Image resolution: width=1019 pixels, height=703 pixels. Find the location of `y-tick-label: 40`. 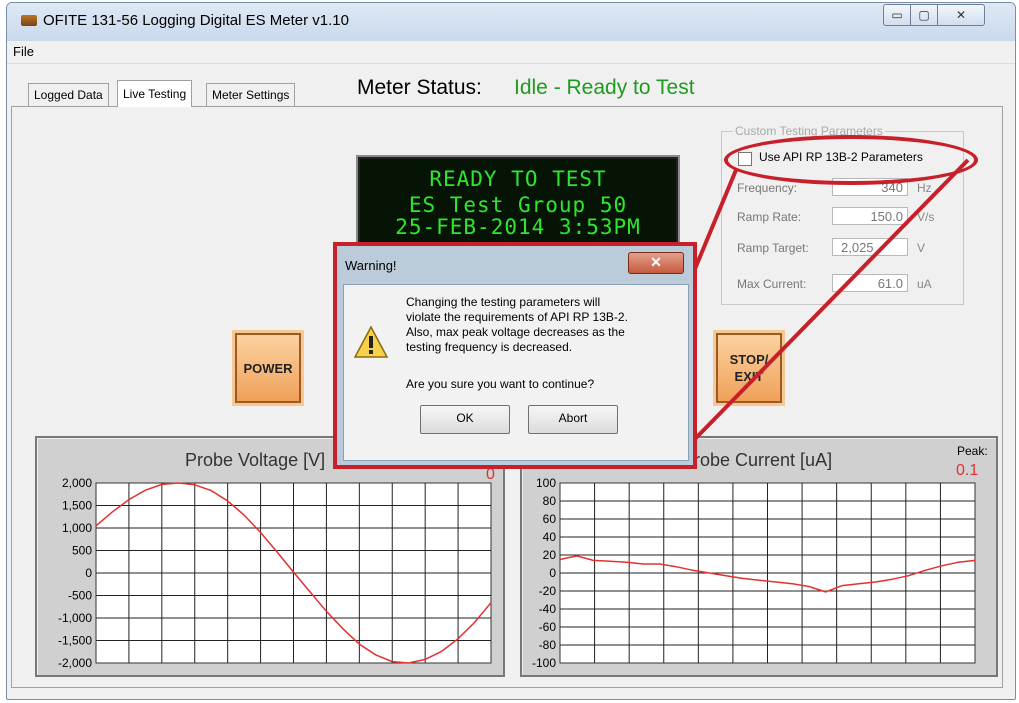

y-tick-label: 40 is located at coordinates (550, 537).